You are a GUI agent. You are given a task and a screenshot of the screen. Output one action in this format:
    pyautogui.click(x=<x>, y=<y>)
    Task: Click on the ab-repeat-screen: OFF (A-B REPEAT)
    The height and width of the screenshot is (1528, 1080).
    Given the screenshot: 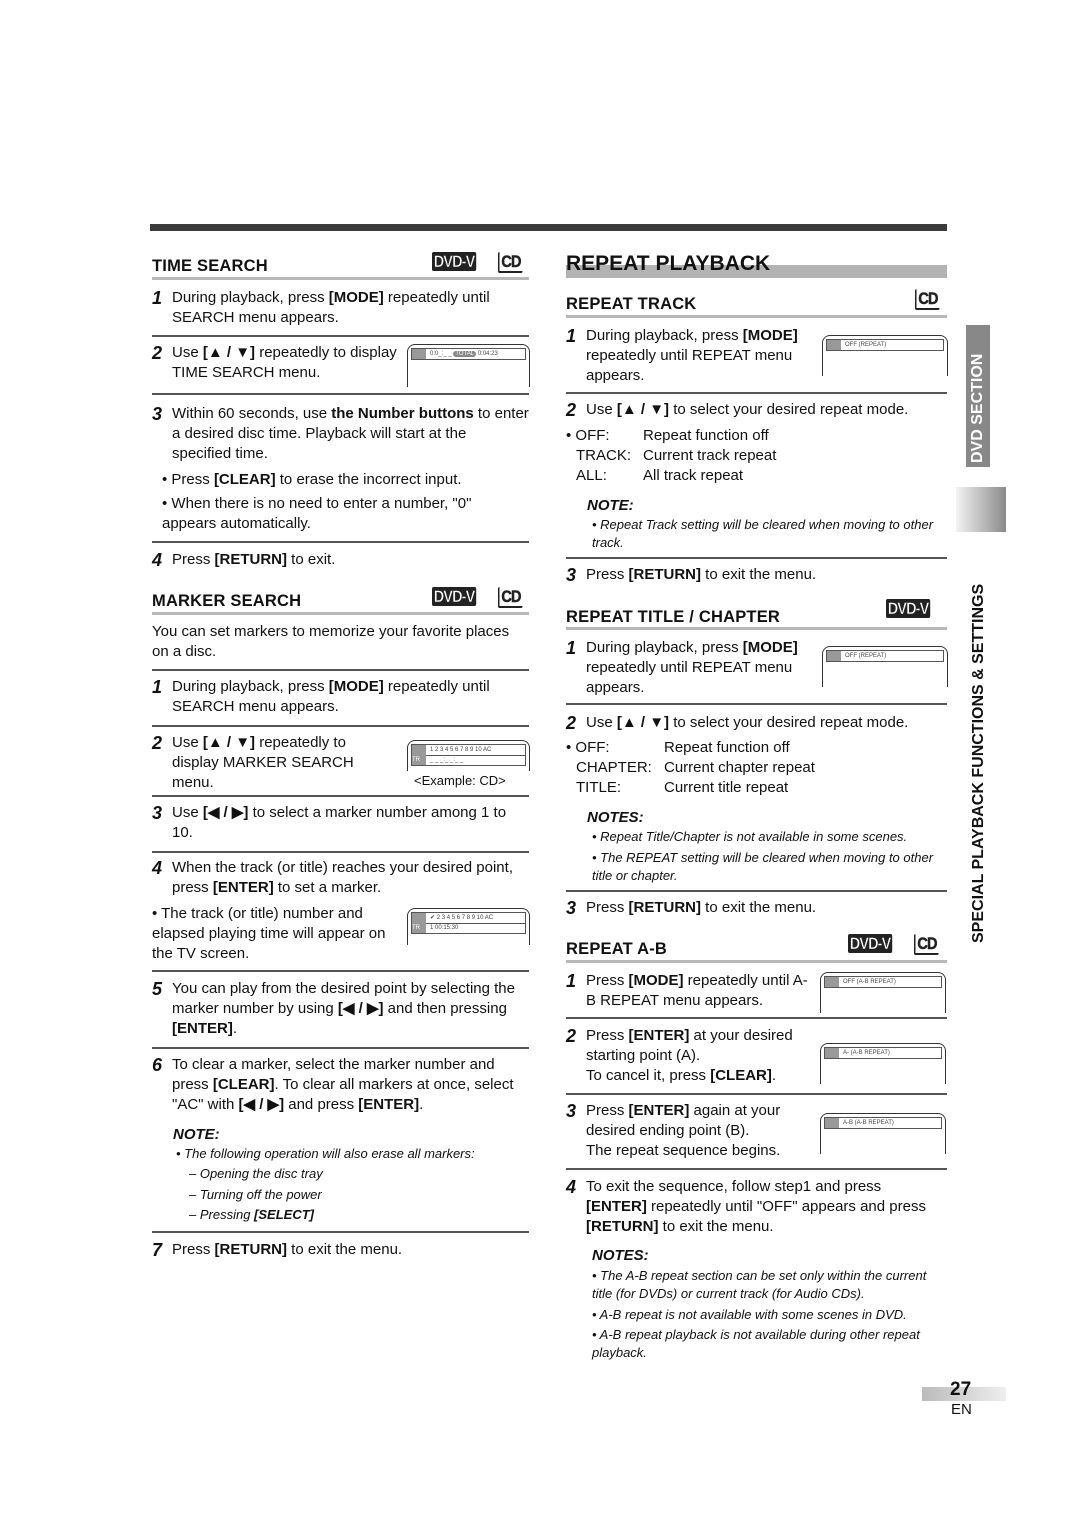 What is the action you would take?
    pyautogui.click(x=883, y=992)
    